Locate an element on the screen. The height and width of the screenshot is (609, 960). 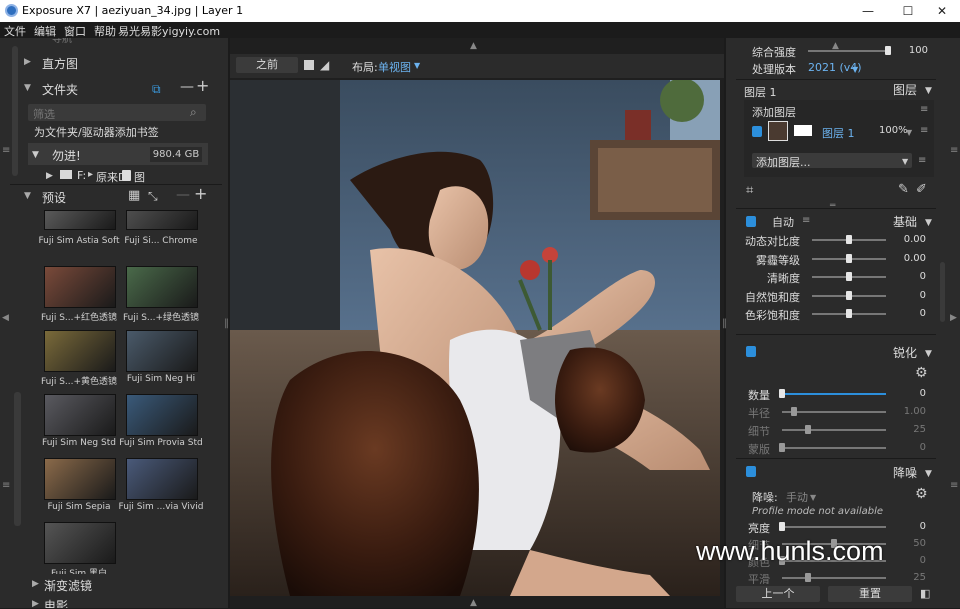
left-collapse-icon: ≡ is located at coordinates (6, 151).